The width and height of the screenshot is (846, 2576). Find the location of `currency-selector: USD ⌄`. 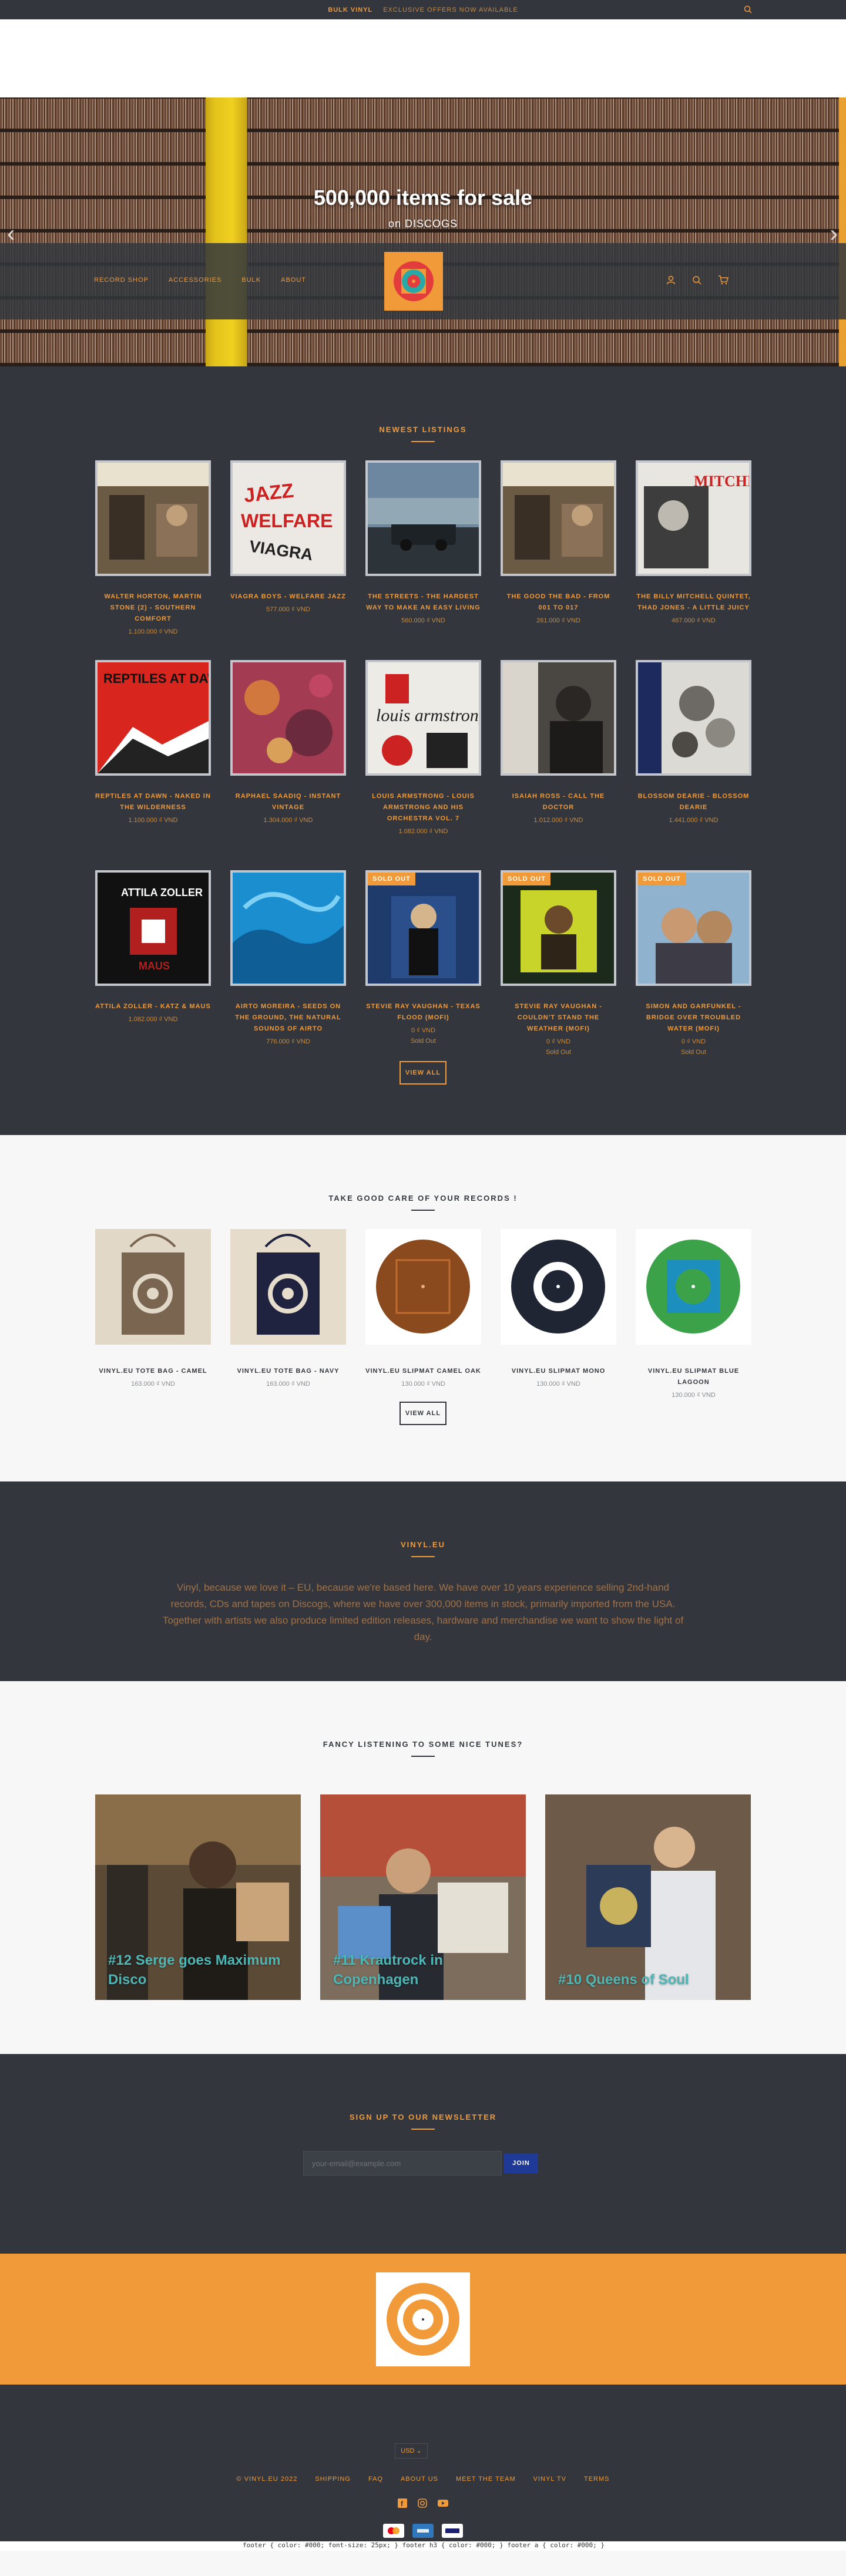

currency-selector: USD ⌄ is located at coordinates (412, 2451).